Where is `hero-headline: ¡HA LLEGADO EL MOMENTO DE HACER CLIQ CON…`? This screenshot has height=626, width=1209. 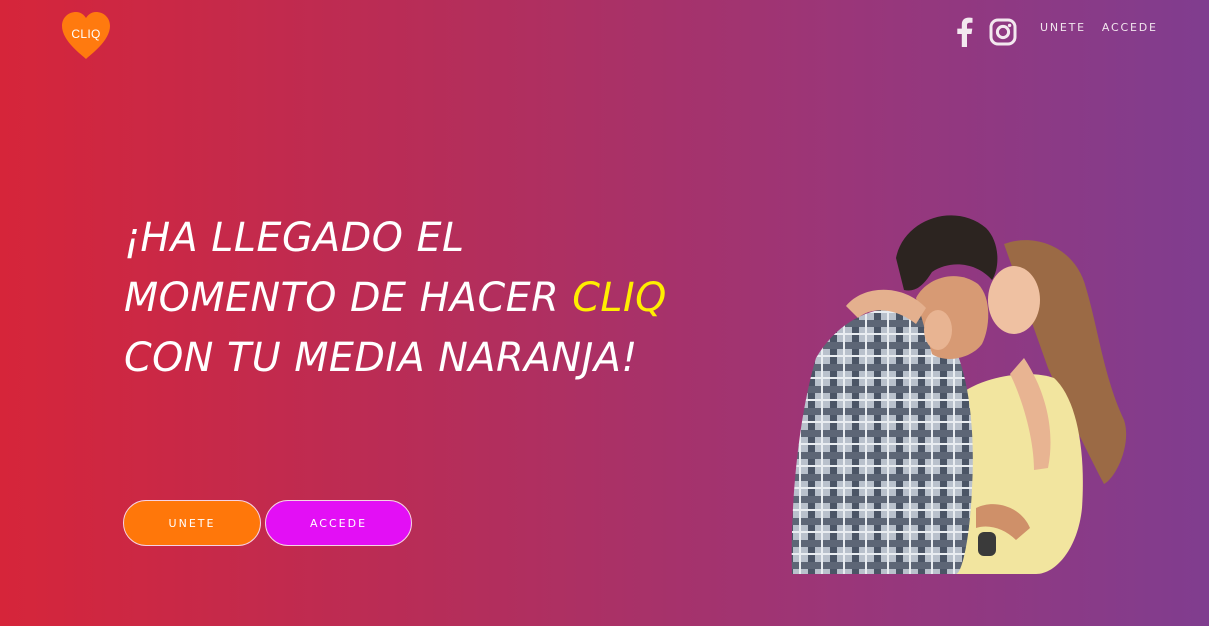 hero-headline: ¡HA LLEGADO EL MOMENTO DE HACER CLIQ CON… is located at coordinates (401, 298).